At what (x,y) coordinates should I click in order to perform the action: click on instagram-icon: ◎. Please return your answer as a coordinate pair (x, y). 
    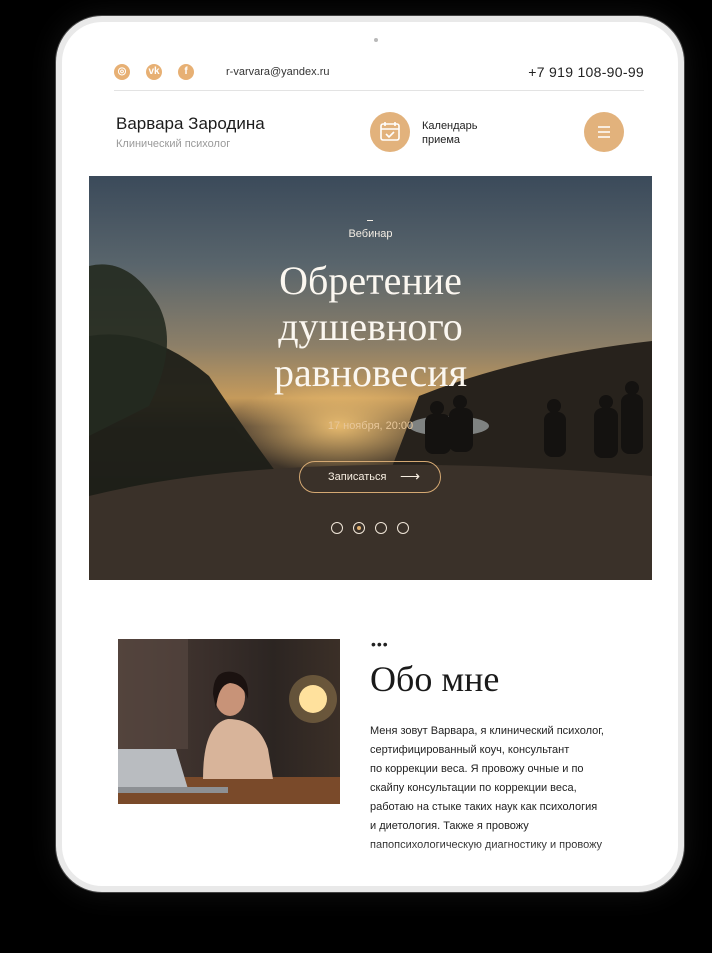
    Looking at the image, I should click on (122, 72).